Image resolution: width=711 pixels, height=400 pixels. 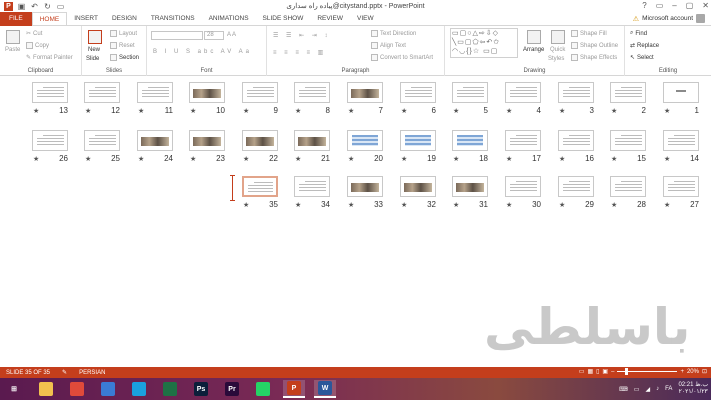 I want to click on convert-smartart-button: Convert to SmartArt, so click(x=402, y=57).